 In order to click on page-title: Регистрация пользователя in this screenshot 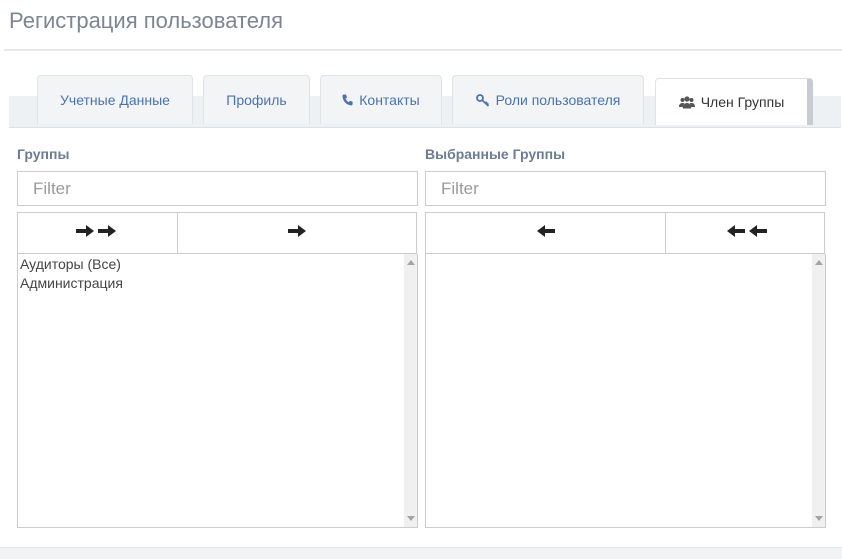, I will do `click(146, 20)`.